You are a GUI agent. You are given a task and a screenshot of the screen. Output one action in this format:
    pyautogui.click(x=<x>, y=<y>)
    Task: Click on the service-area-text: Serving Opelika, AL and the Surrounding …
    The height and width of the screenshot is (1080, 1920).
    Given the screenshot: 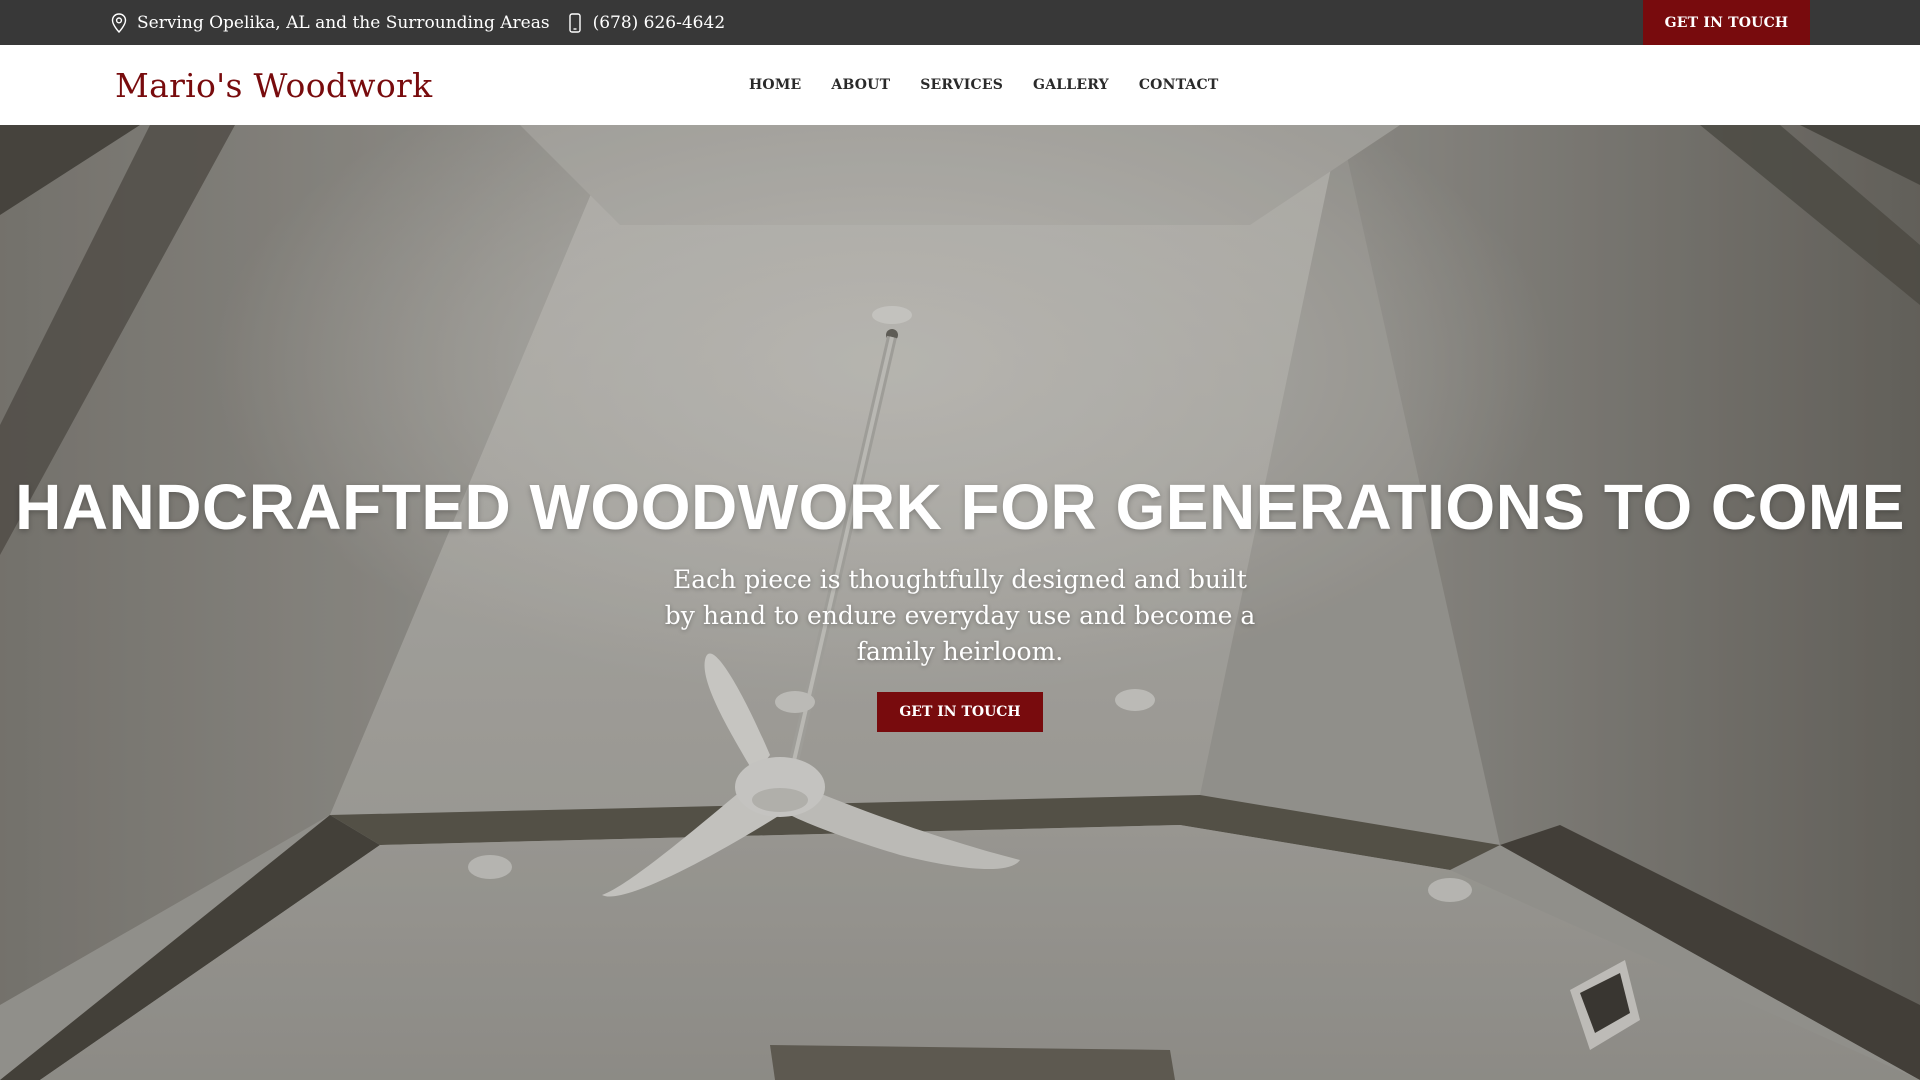 What is the action you would take?
    pyautogui.click(x=343, y=22)
    